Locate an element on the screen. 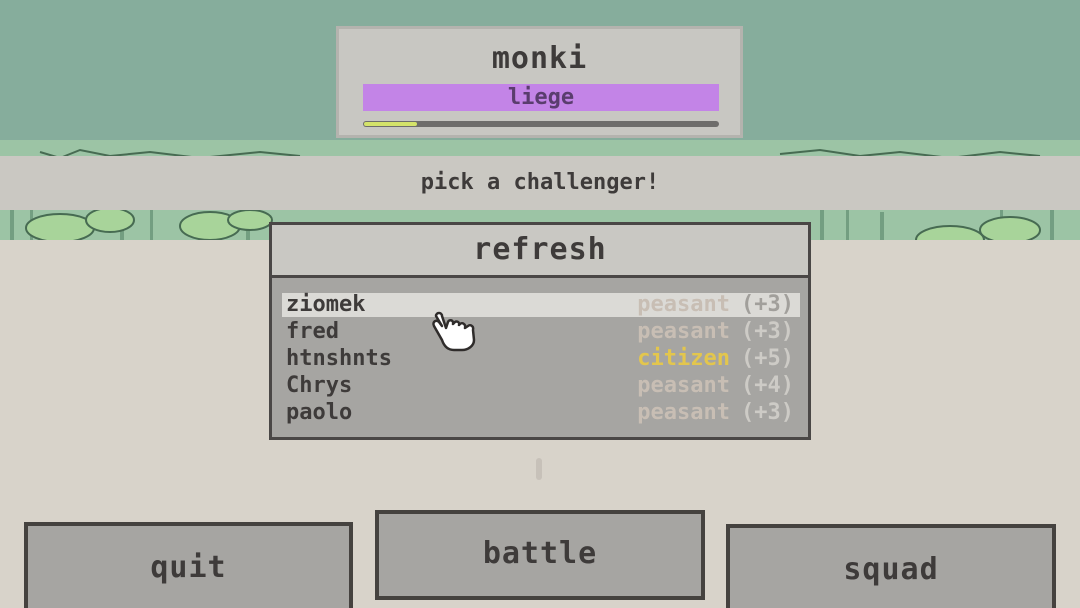 The width and height of the screenshot is (1080, 608). rank-label: liege is located at coordinates (541, 97).